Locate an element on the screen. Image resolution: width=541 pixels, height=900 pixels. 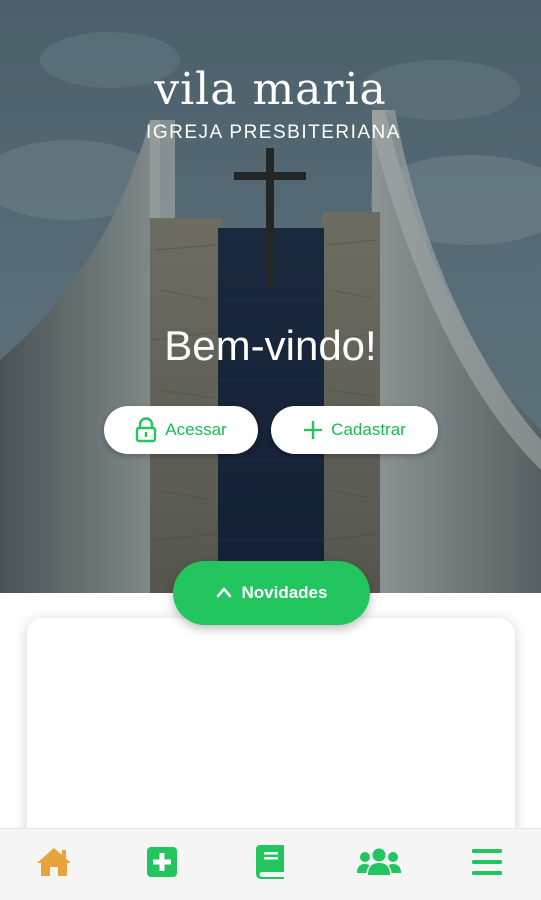
nav-home is located at coordinates (54, 865).